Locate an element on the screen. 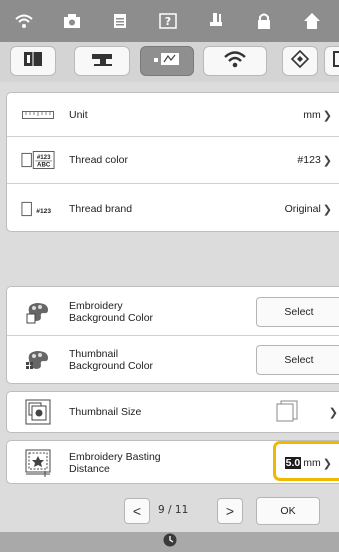 The width and height of the screenshot is (339, 552). thread-brand-value-text: Original is located at coordinates (302, 209).